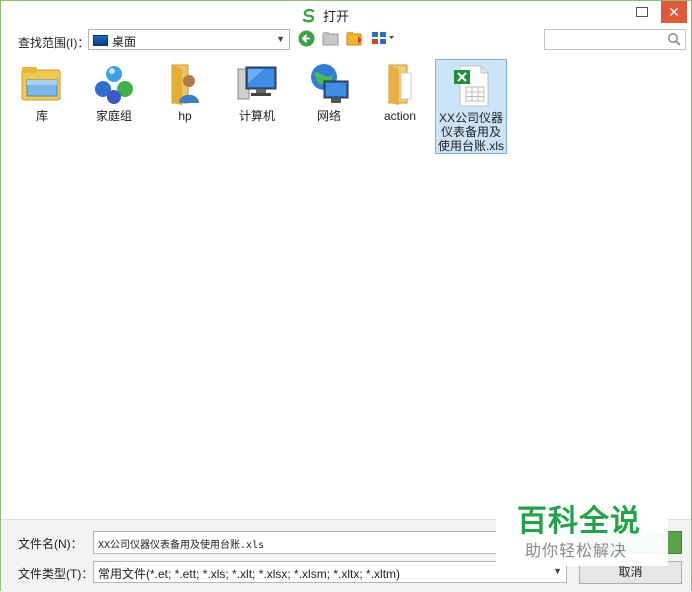 This screenshot has width=692, height=592. Describe the element at coordinates (576, 551) in the screenshot. I see `watermark-subtitle: 助你轻松解决` at that location.